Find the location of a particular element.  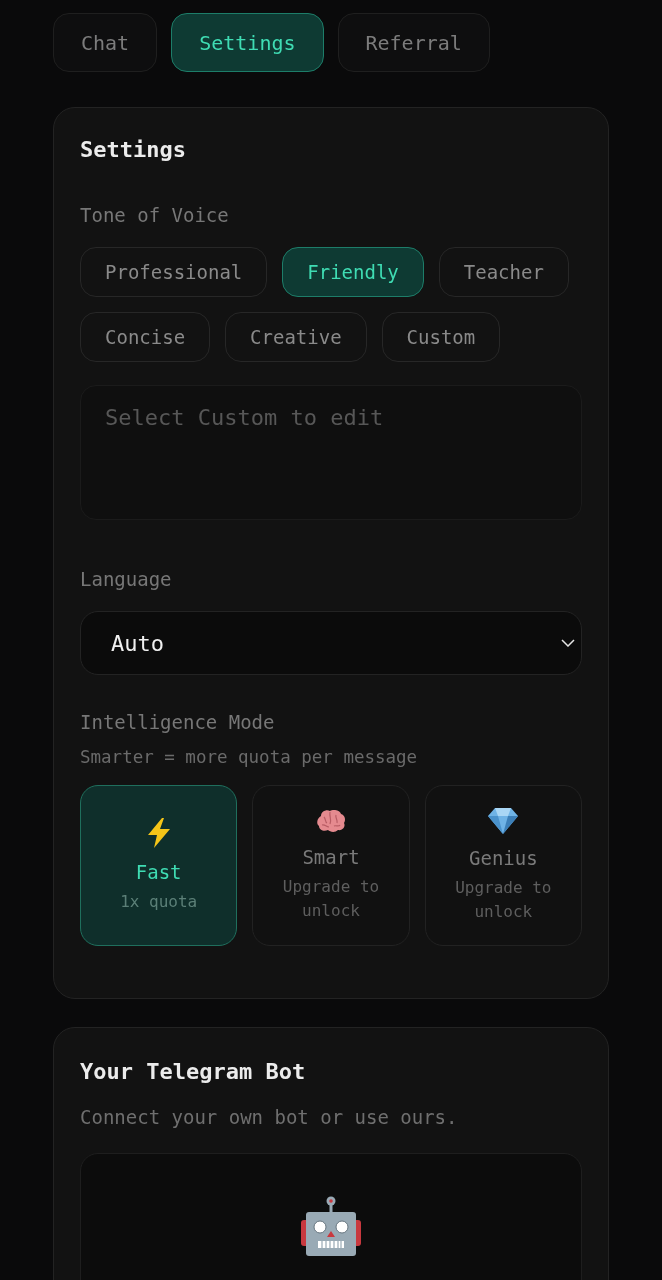

card-subtitle: Connect your own bot or use ours. is located at coordinates (269, 1117).